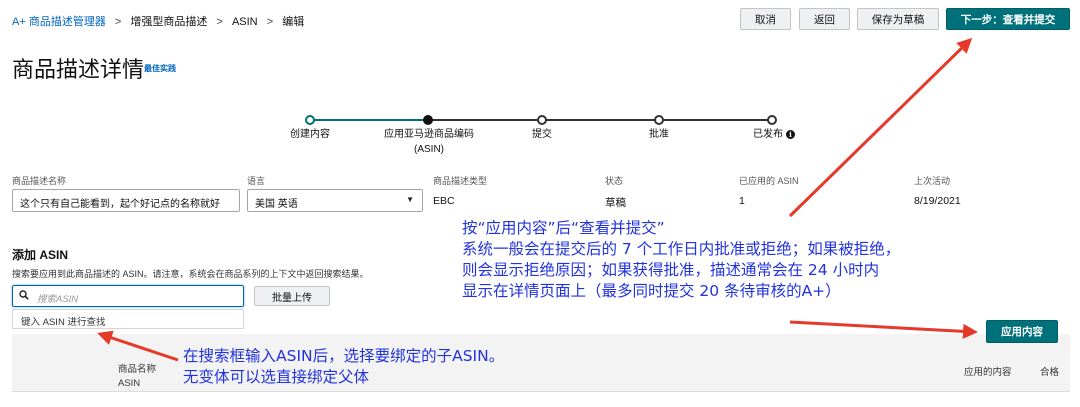  I want to click on column-eligible: 合格, so click(1050, 372).